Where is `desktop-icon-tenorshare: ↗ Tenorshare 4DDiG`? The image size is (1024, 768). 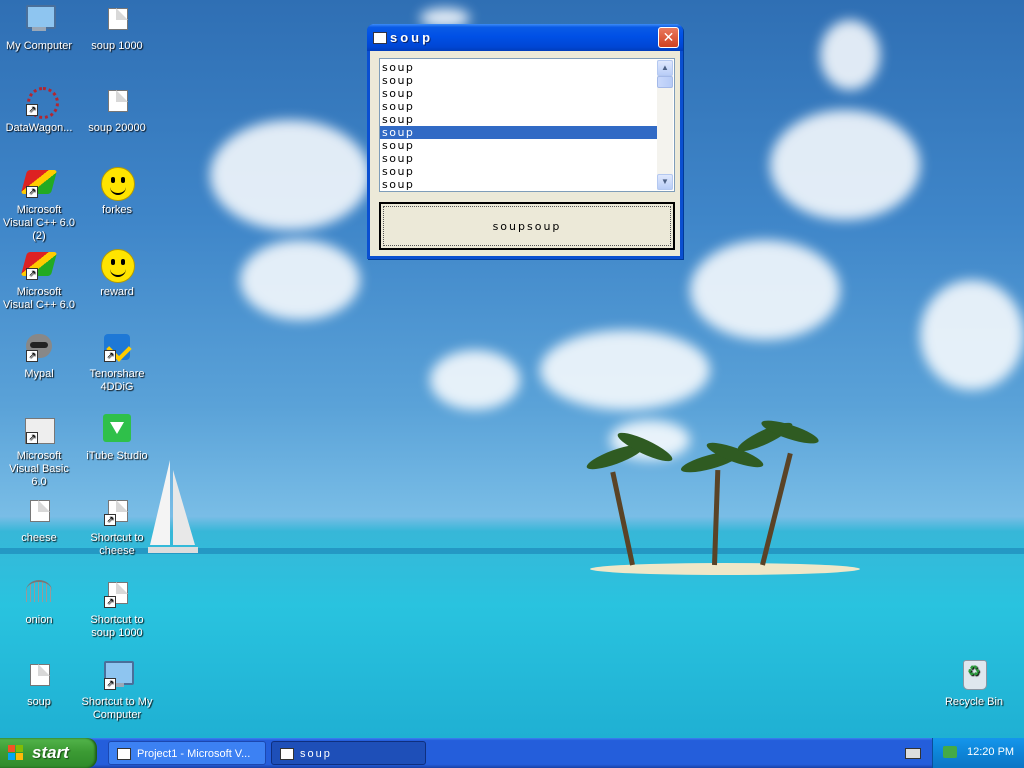 desktop-icon-tenorshare: ↗ Tenorshare 4DDiG is located at coordinates (117, 362).